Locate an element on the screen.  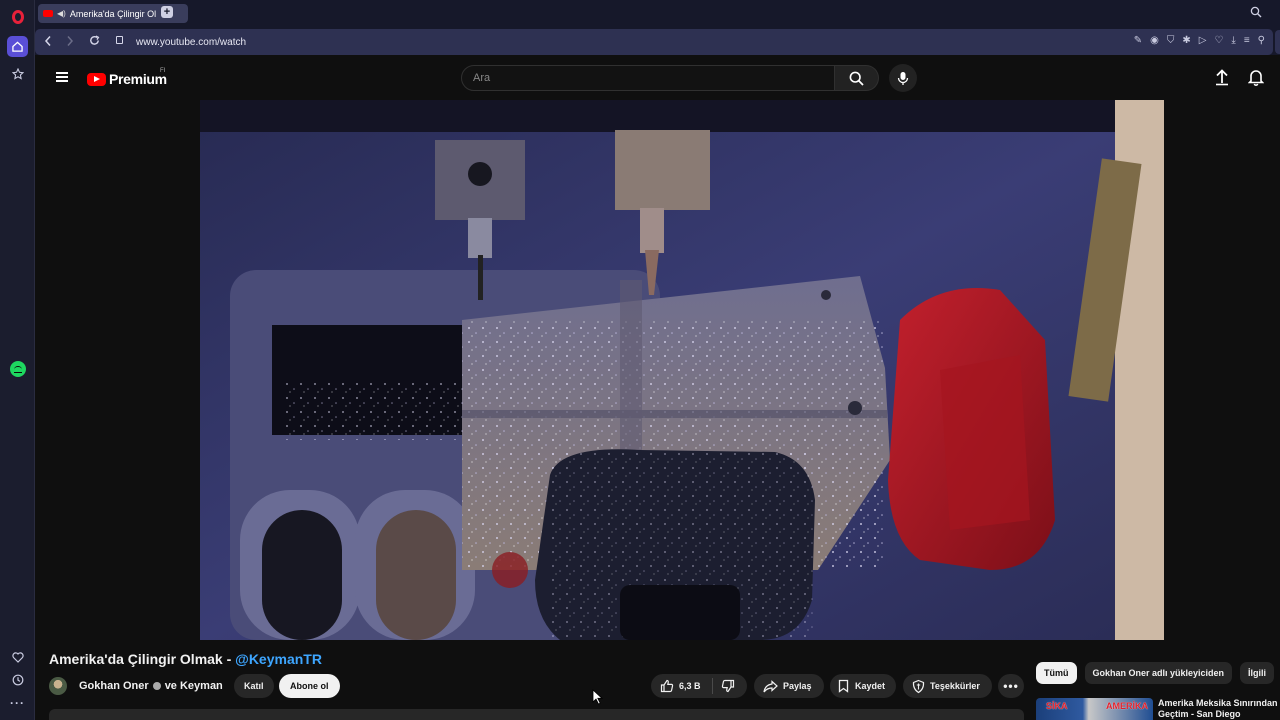
forward-icon is located at coordinates (70, 42).